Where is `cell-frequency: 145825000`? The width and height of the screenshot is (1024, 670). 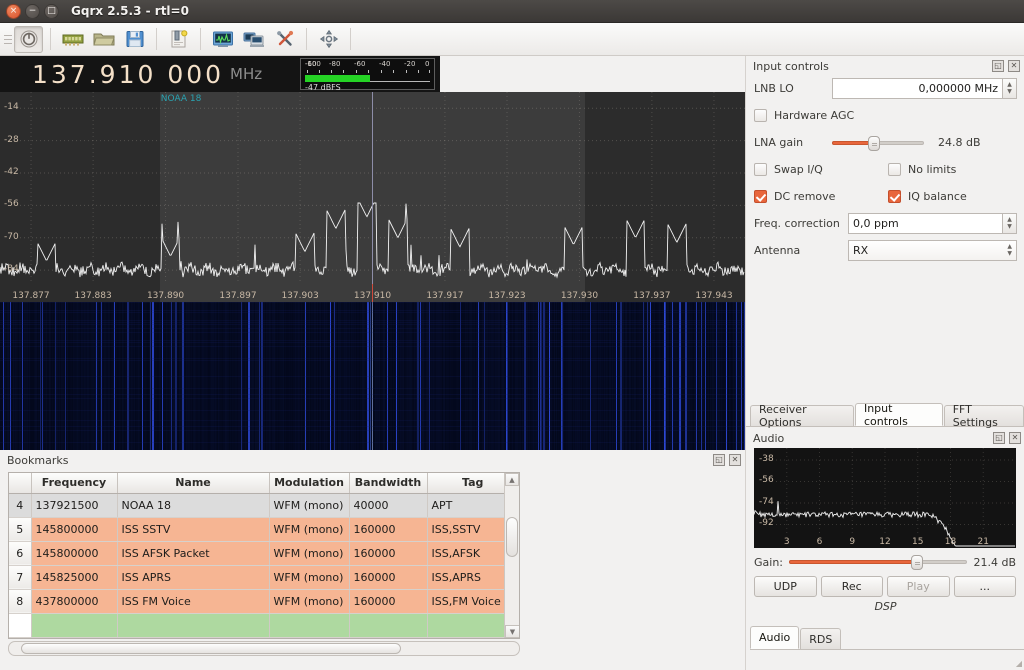
cell-frequency: 145825000 is located at coordinates (74, 577).